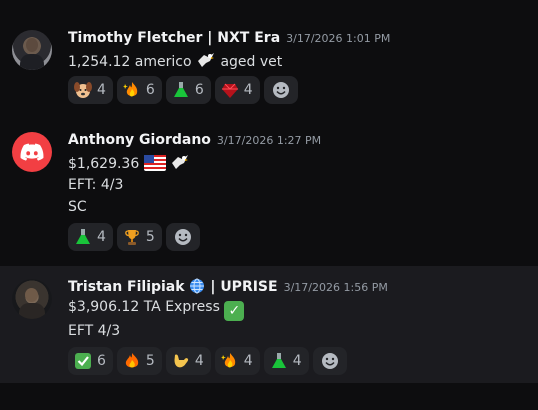  I want to click on dog-face-icon, so click(83, 90).